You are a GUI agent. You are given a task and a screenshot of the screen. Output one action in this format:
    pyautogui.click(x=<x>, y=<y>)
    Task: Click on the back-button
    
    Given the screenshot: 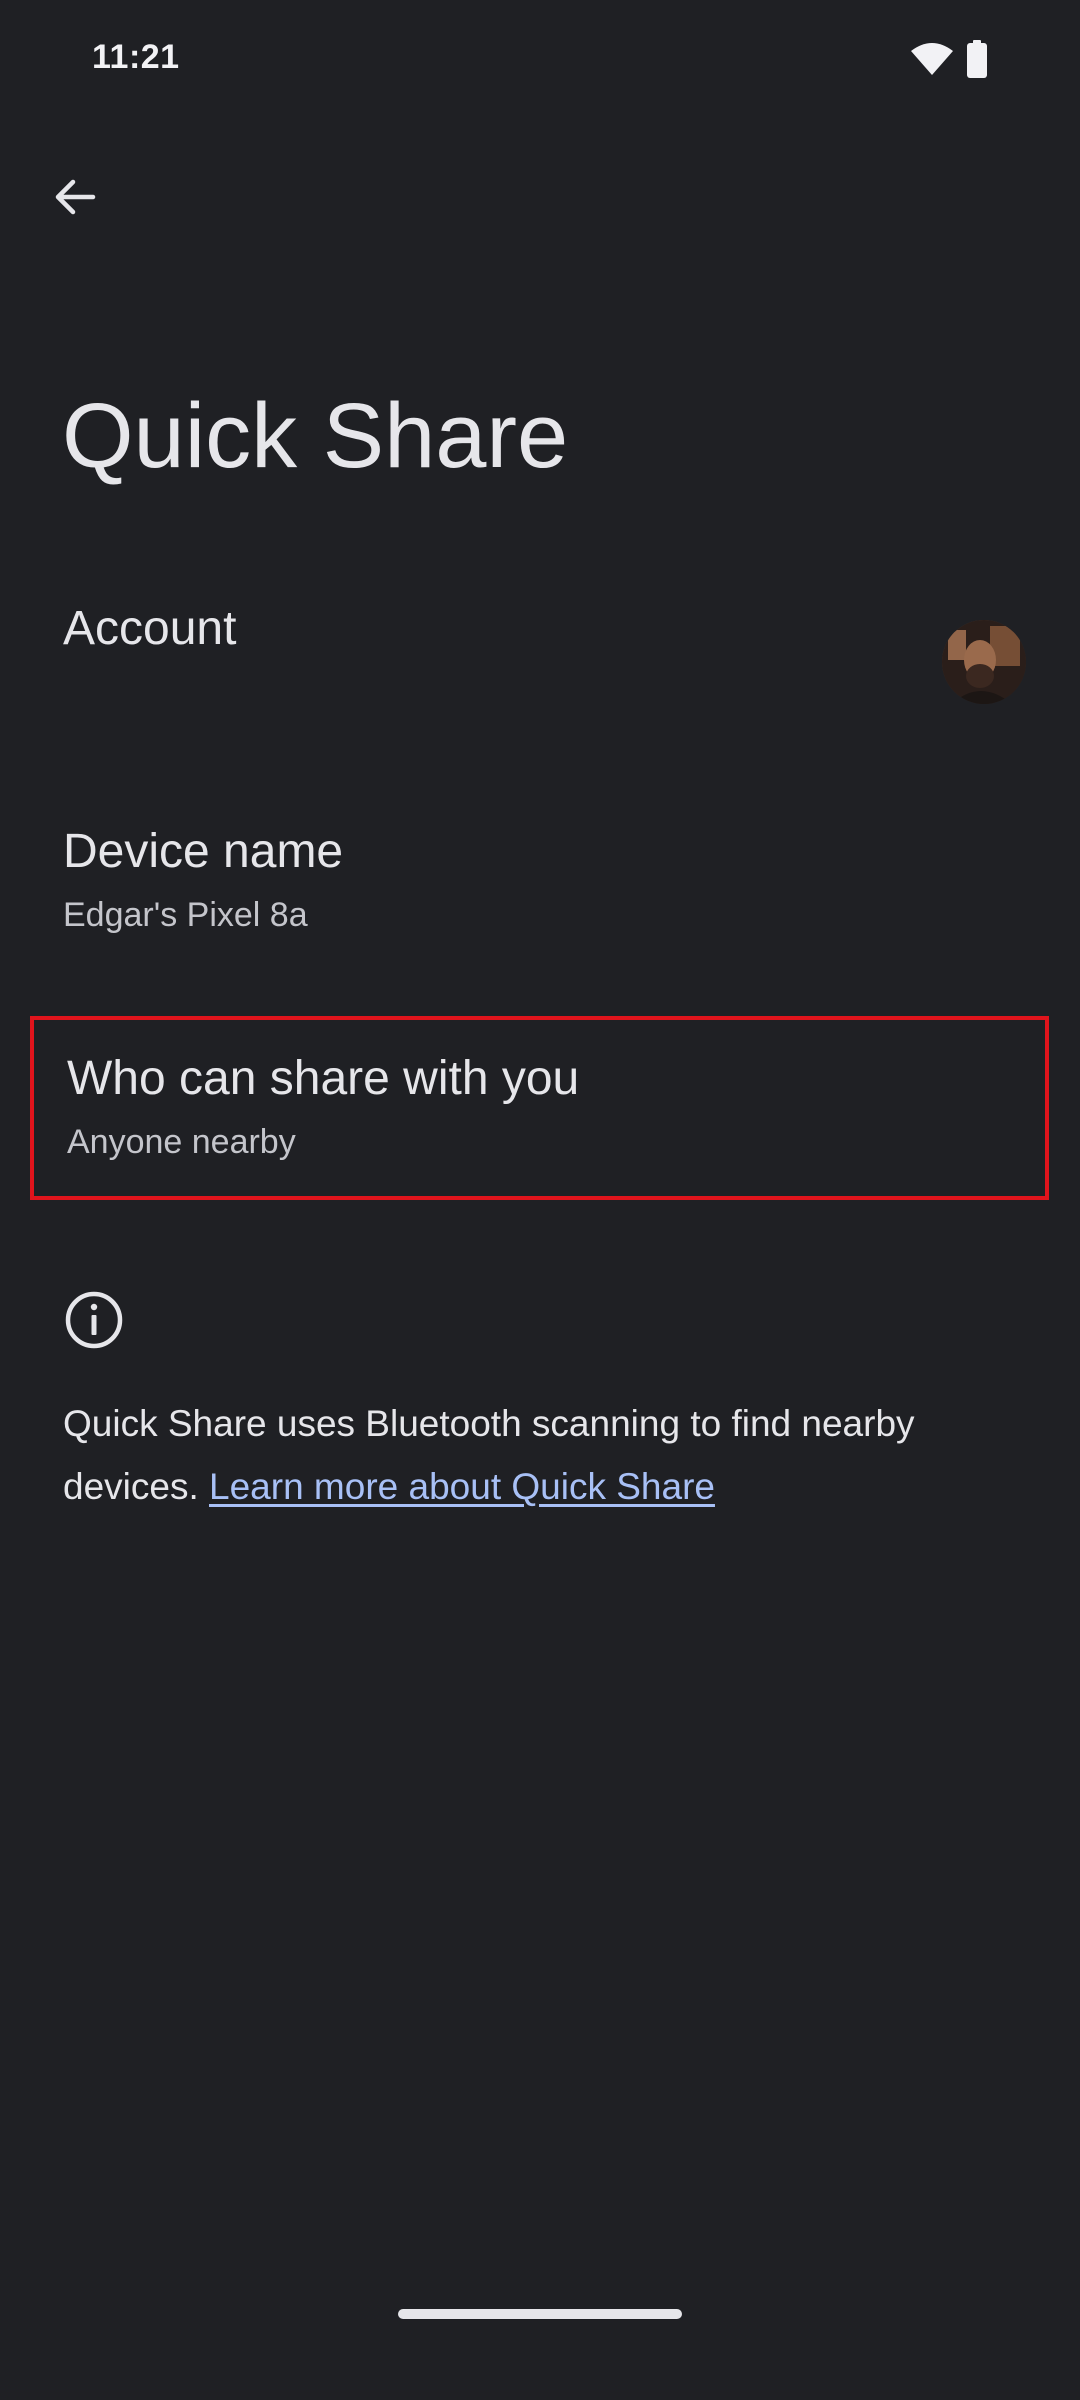 What is the action you would take?
    pyautogui.click(x=75, y=197)
    